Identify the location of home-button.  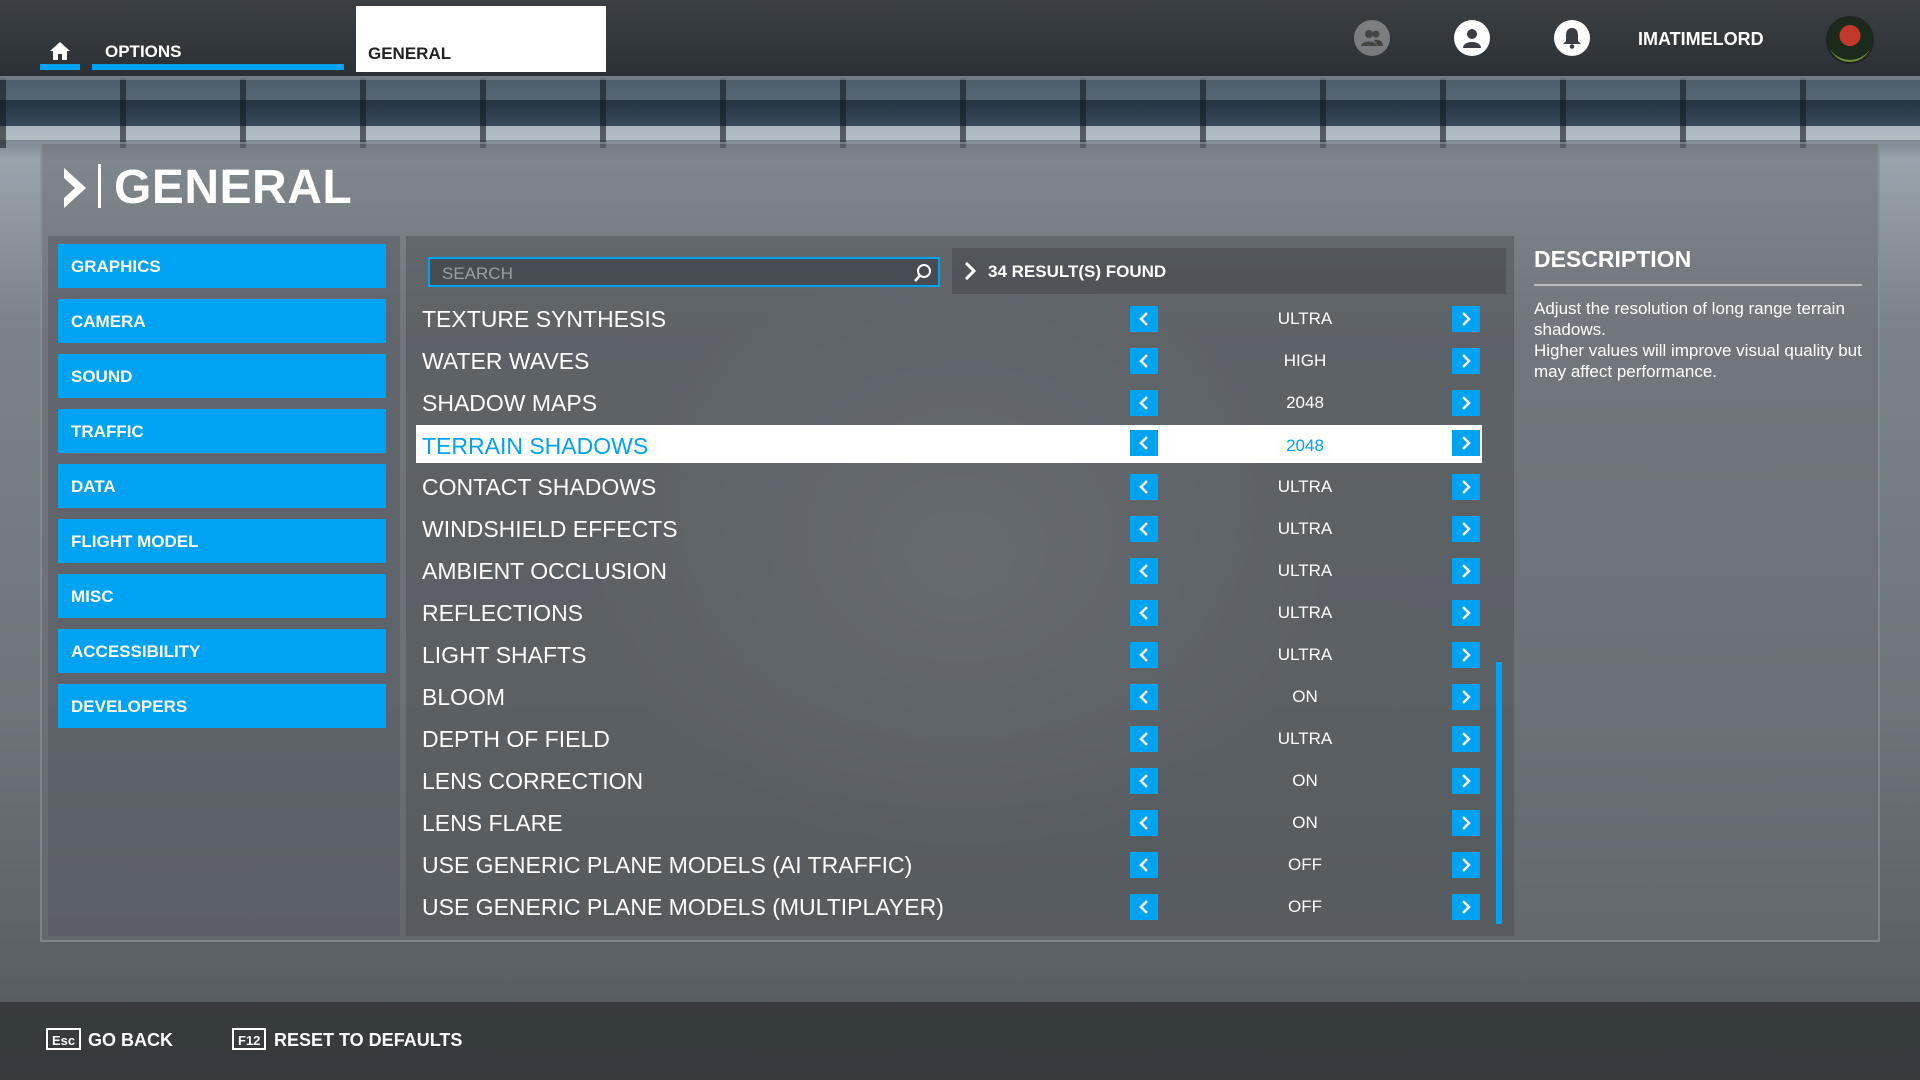
(60, 51).